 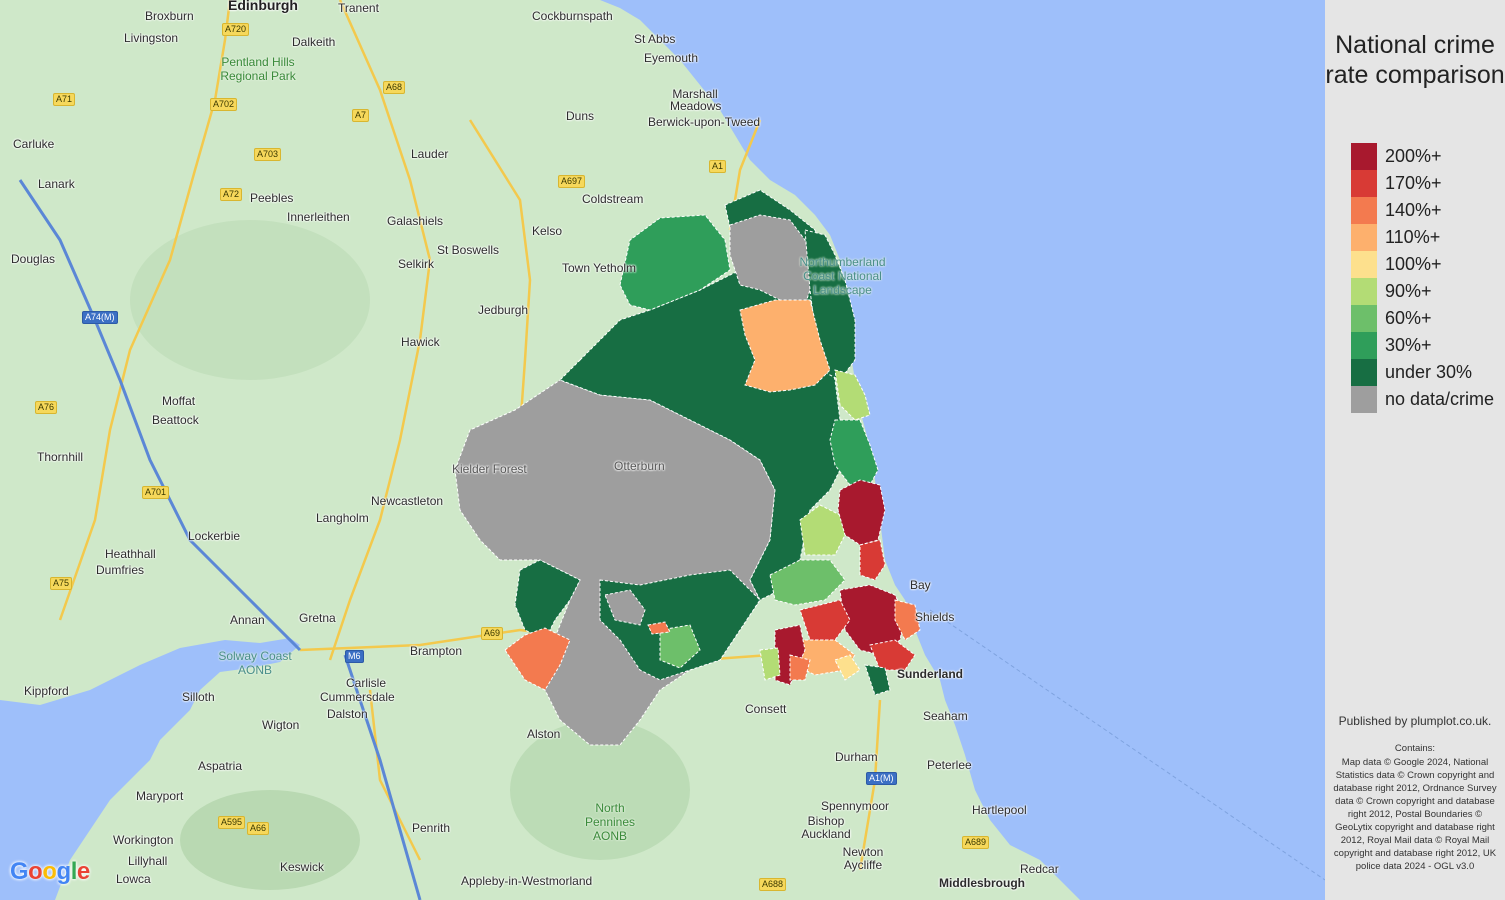 I want to click on legend-label: 30%+, so click(x=1408, y=345).